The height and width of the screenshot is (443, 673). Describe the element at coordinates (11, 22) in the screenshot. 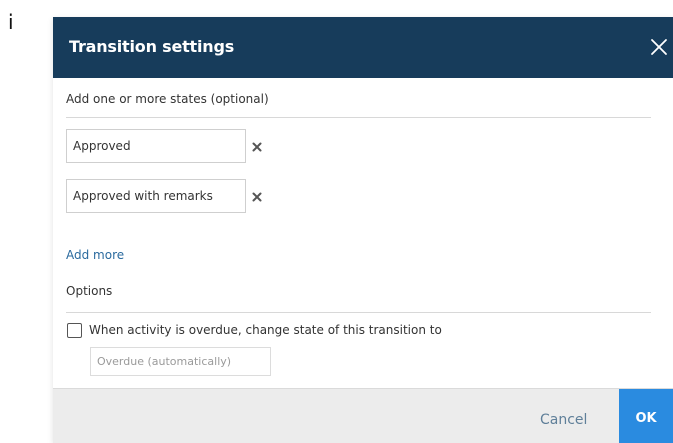

I see `stray-text: i` at that location.